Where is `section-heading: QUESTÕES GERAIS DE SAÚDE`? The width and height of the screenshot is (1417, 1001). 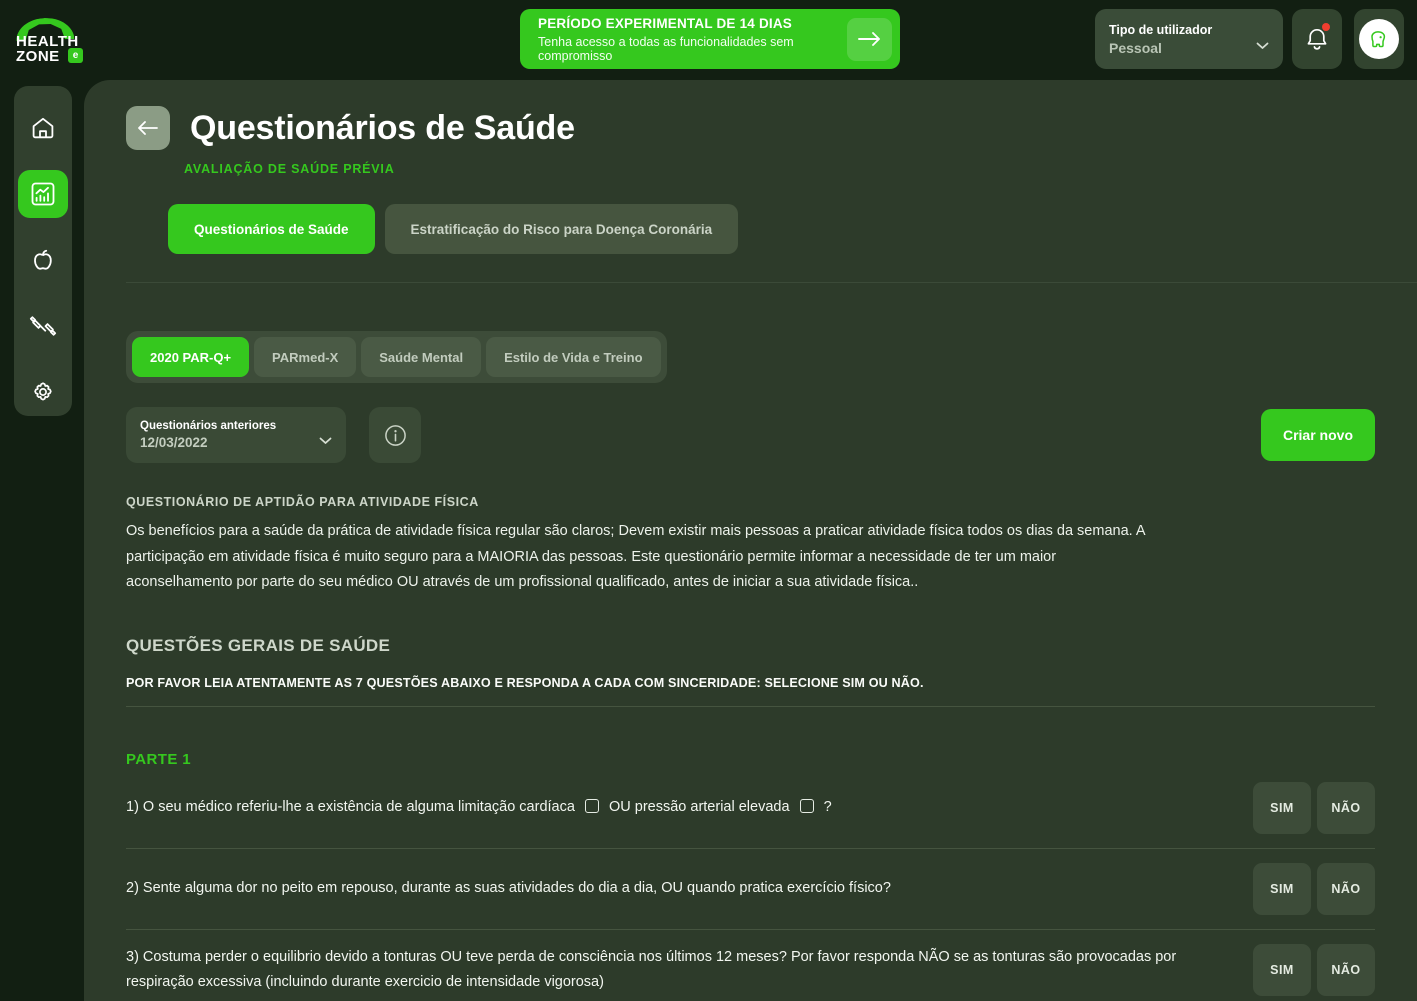
section-heading: QUESTÕES GERAIS DE SAÚDE is located at coordinates (258, 645).